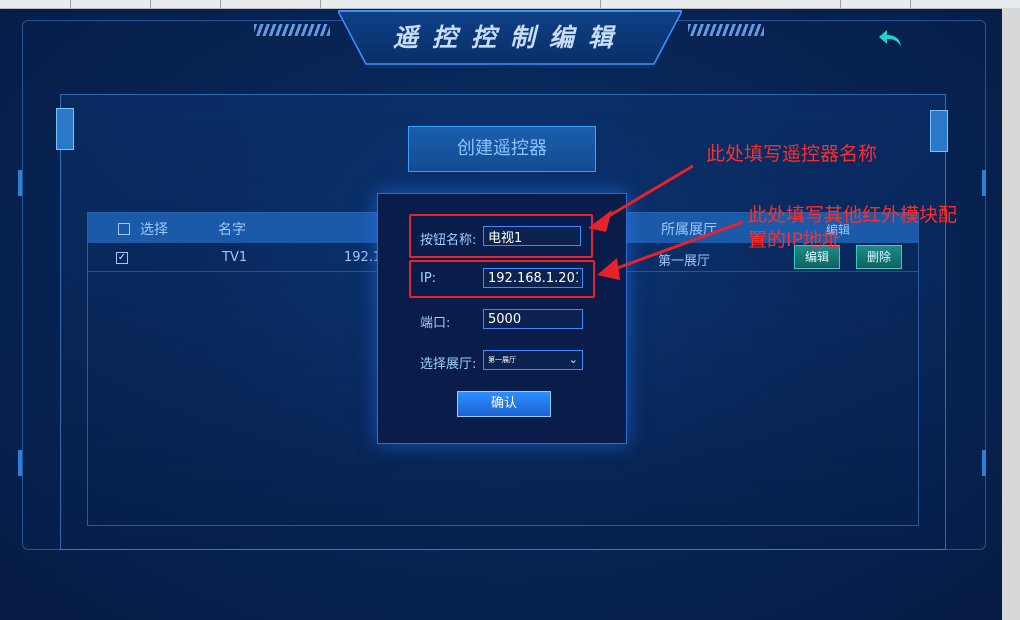 Image resolution: width=1020 pixels, height=620 pixels. Describe the element at coordinates (573, 359) in the screenshot. I see `chevron-down-icon: ⌄` at that location.